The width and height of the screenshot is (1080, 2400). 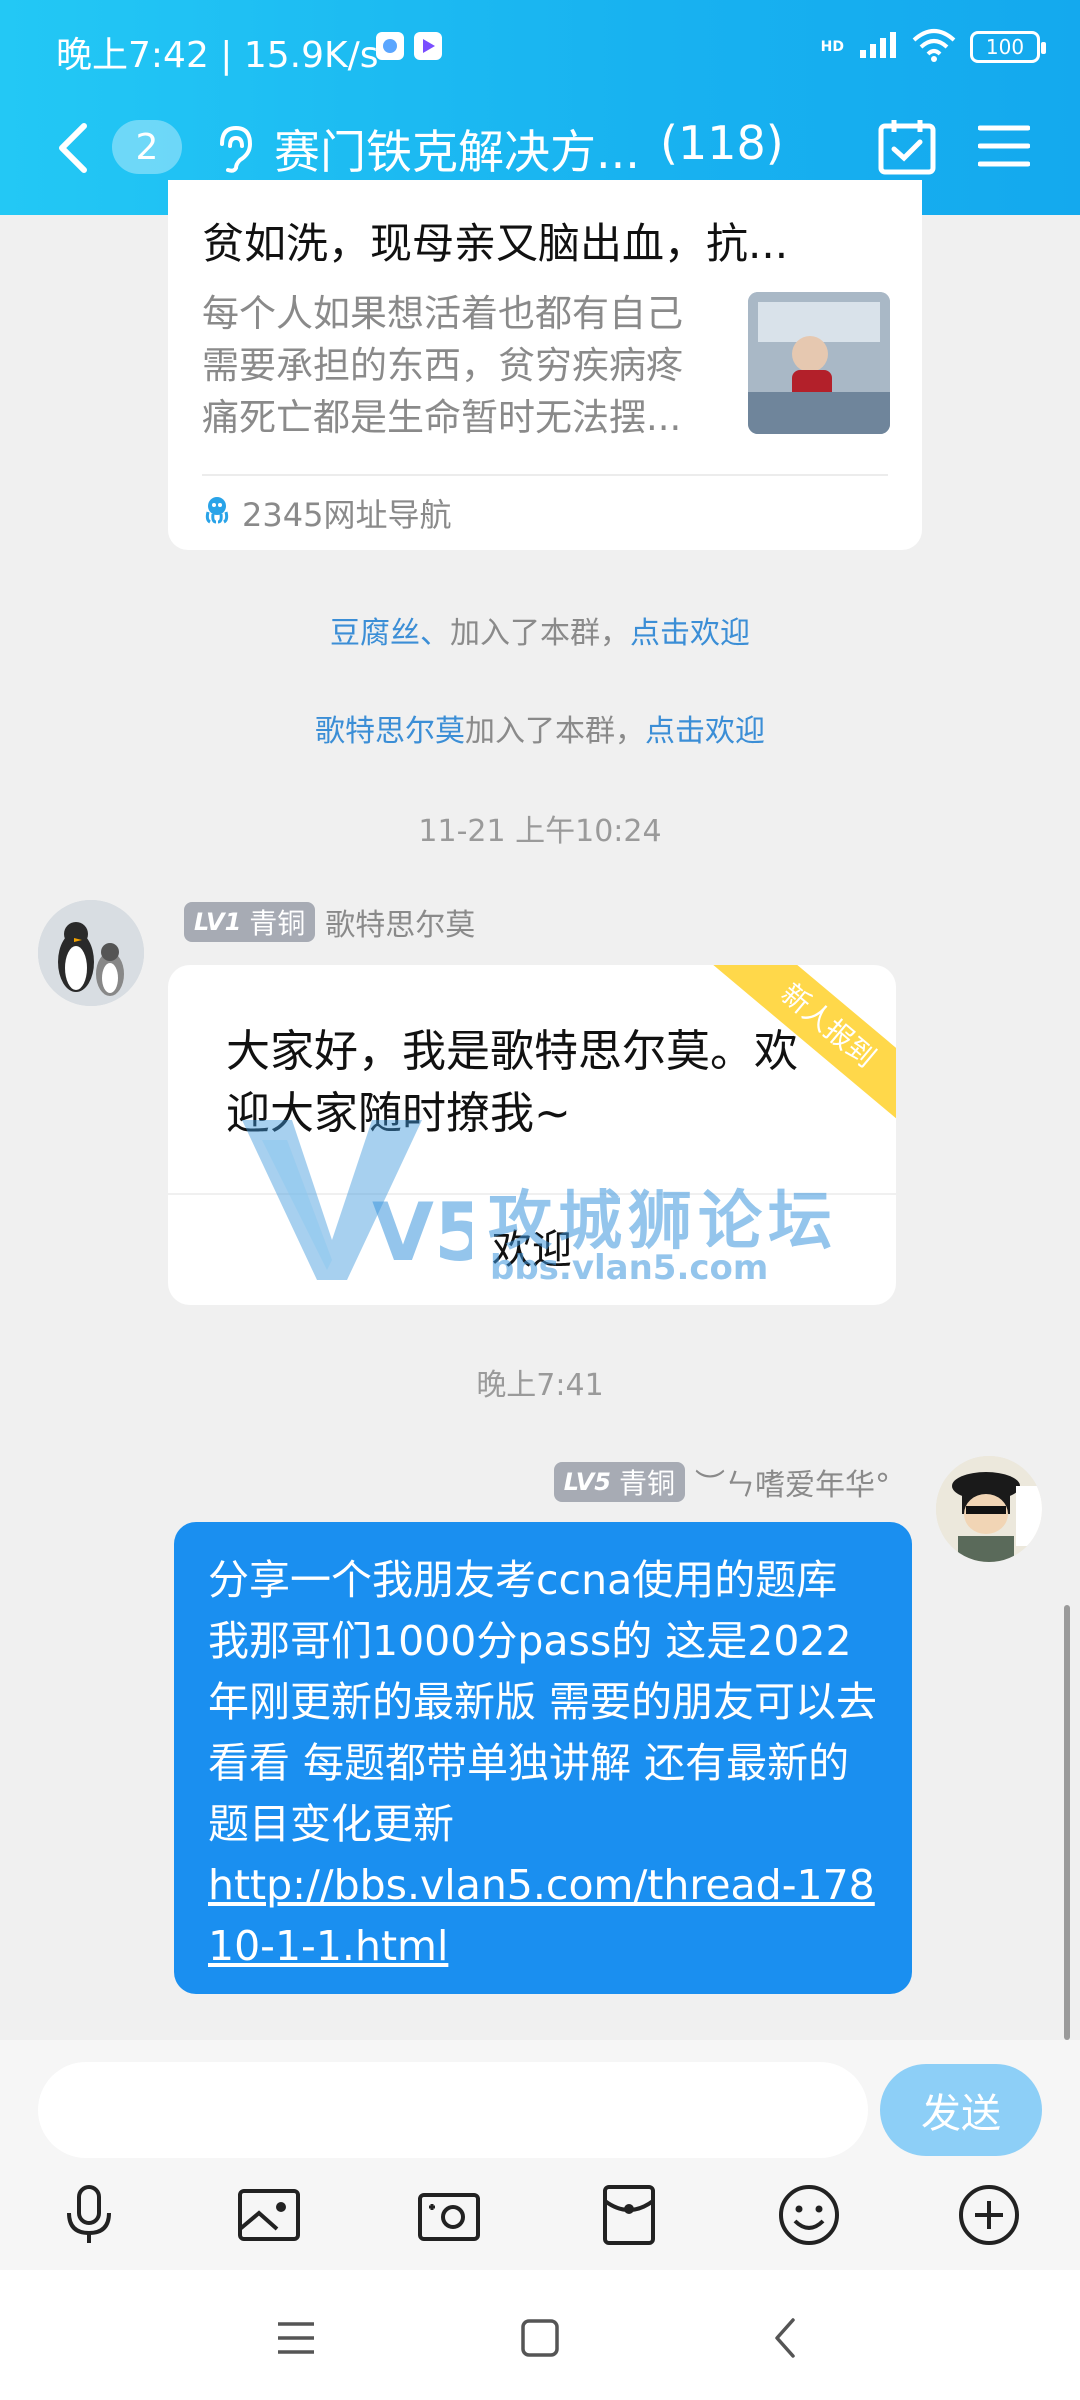 What do you see at coordinates (832, 47) in the screenshot?
I see `hd-label: HD` at bounding box center [832, 47].